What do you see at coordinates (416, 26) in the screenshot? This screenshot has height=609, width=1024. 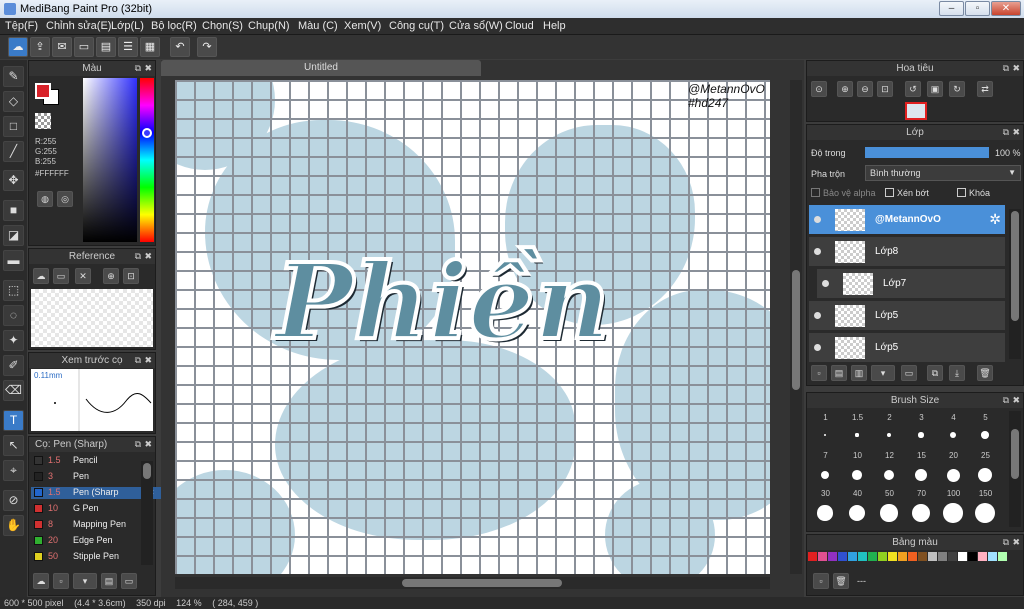 I see `menu-tools: Công cụ(T)` at bounding box center [416, 26].